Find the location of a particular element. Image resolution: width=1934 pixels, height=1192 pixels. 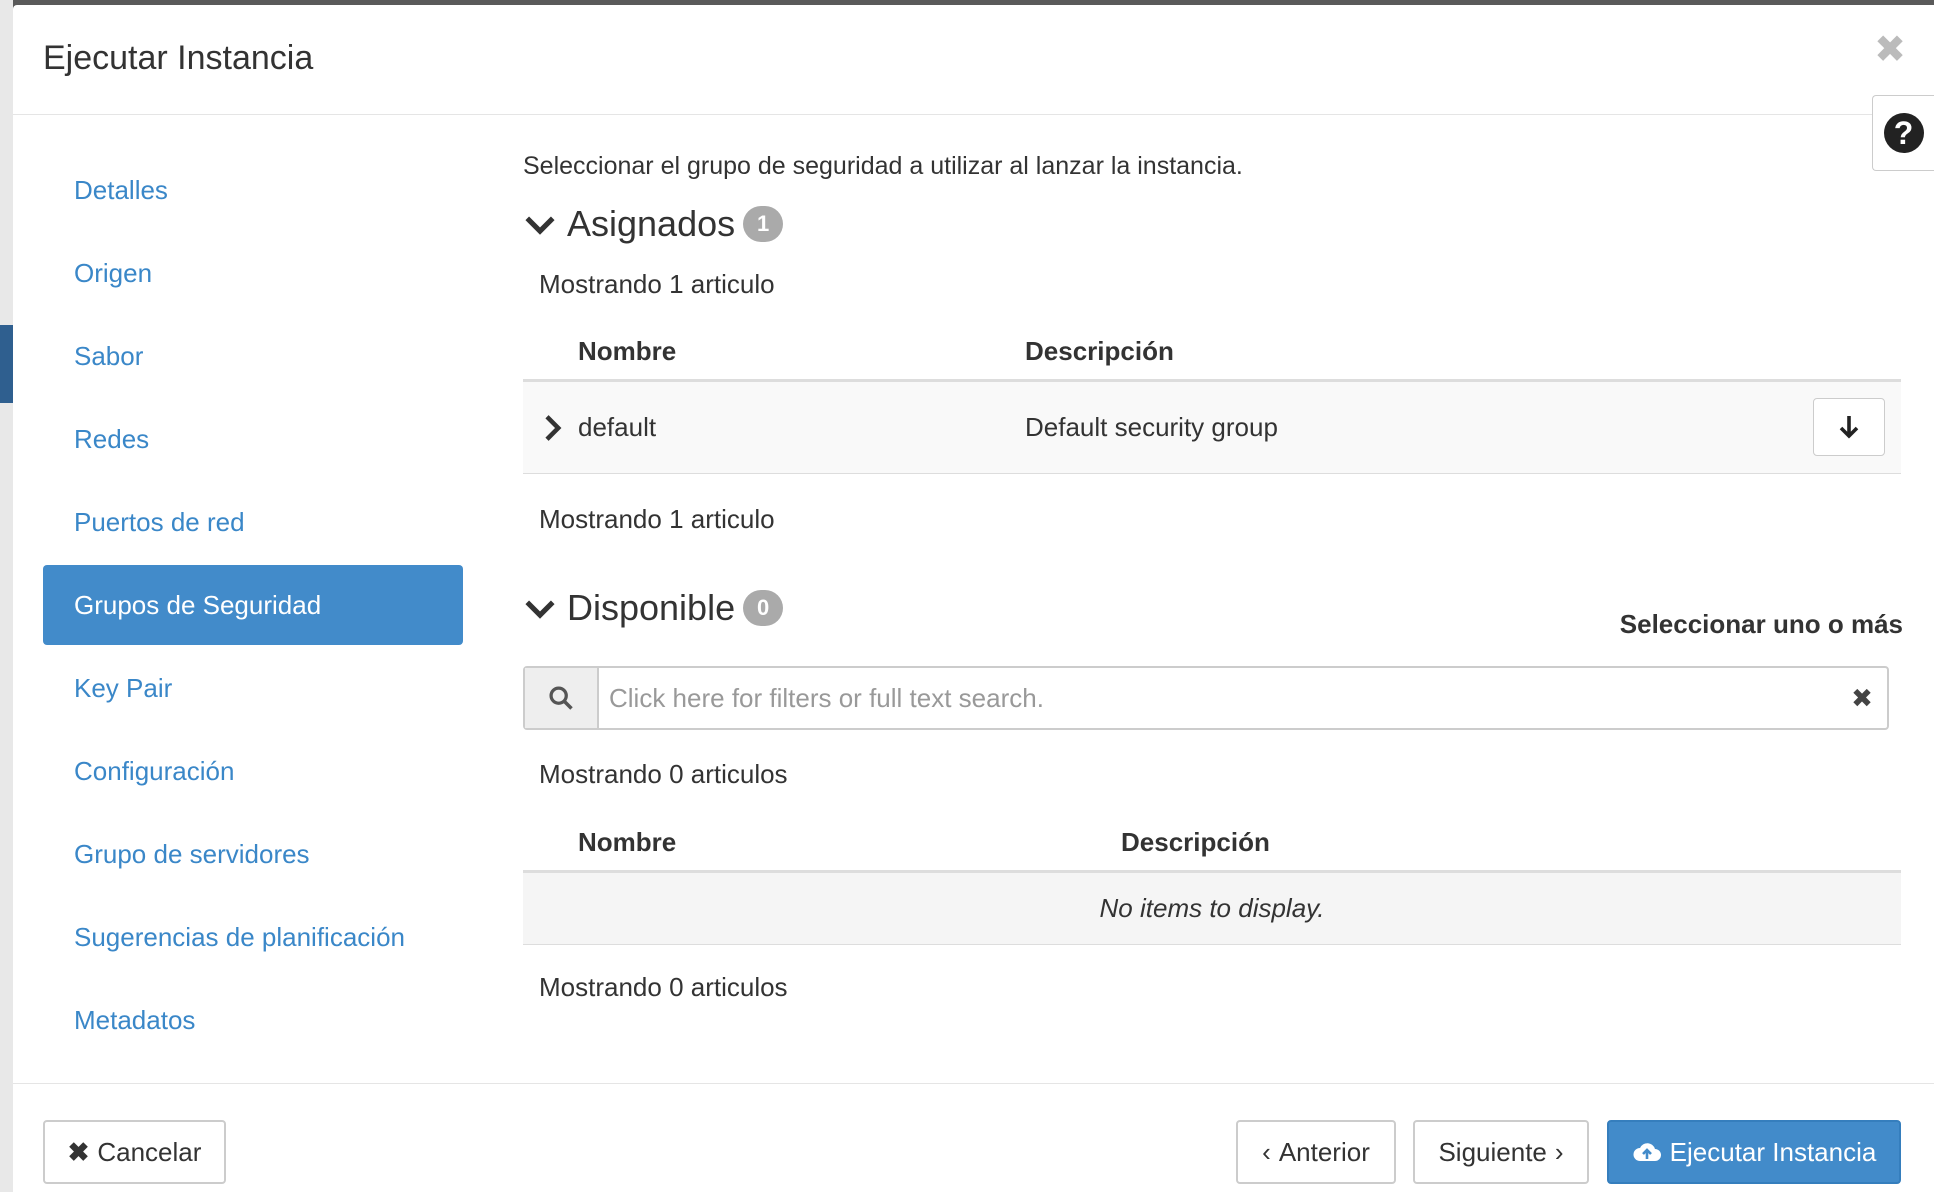

next-label: Siguiente is located at coordinates (1492, 1151).